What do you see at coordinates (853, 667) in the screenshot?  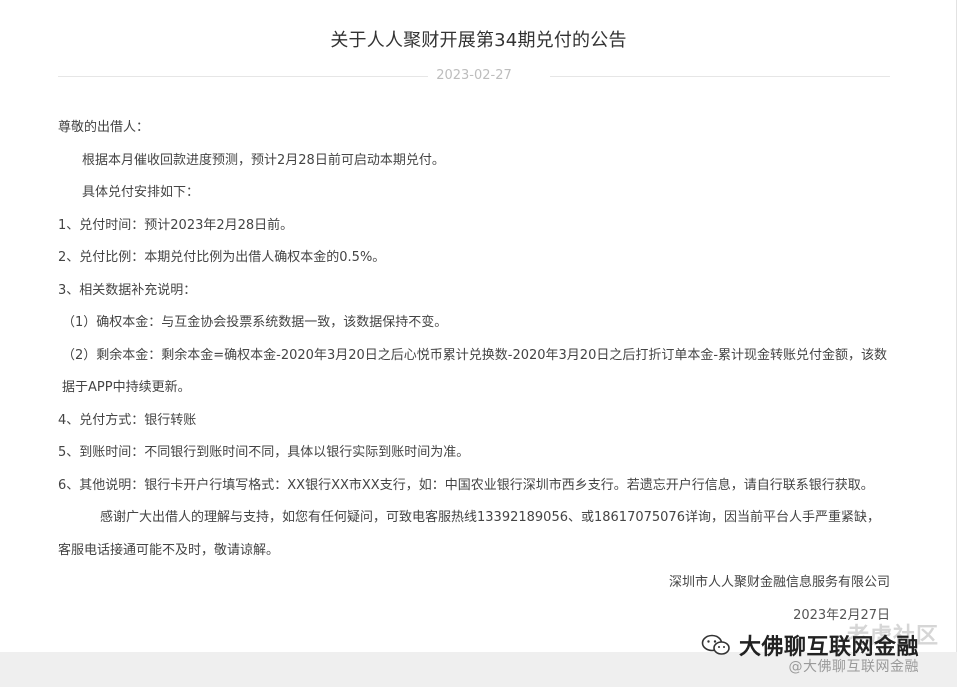 I see `watermark-handle: @大佛聊互联网金融` at bounding box center [853, 667].